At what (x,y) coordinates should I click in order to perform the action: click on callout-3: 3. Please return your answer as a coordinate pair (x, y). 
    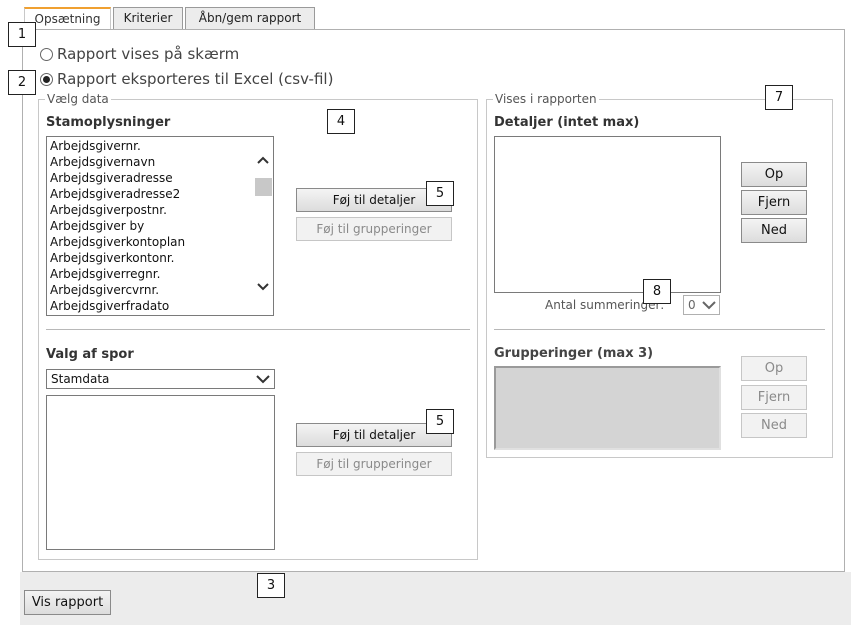
    Looking at the image, I should click on (271, 585).